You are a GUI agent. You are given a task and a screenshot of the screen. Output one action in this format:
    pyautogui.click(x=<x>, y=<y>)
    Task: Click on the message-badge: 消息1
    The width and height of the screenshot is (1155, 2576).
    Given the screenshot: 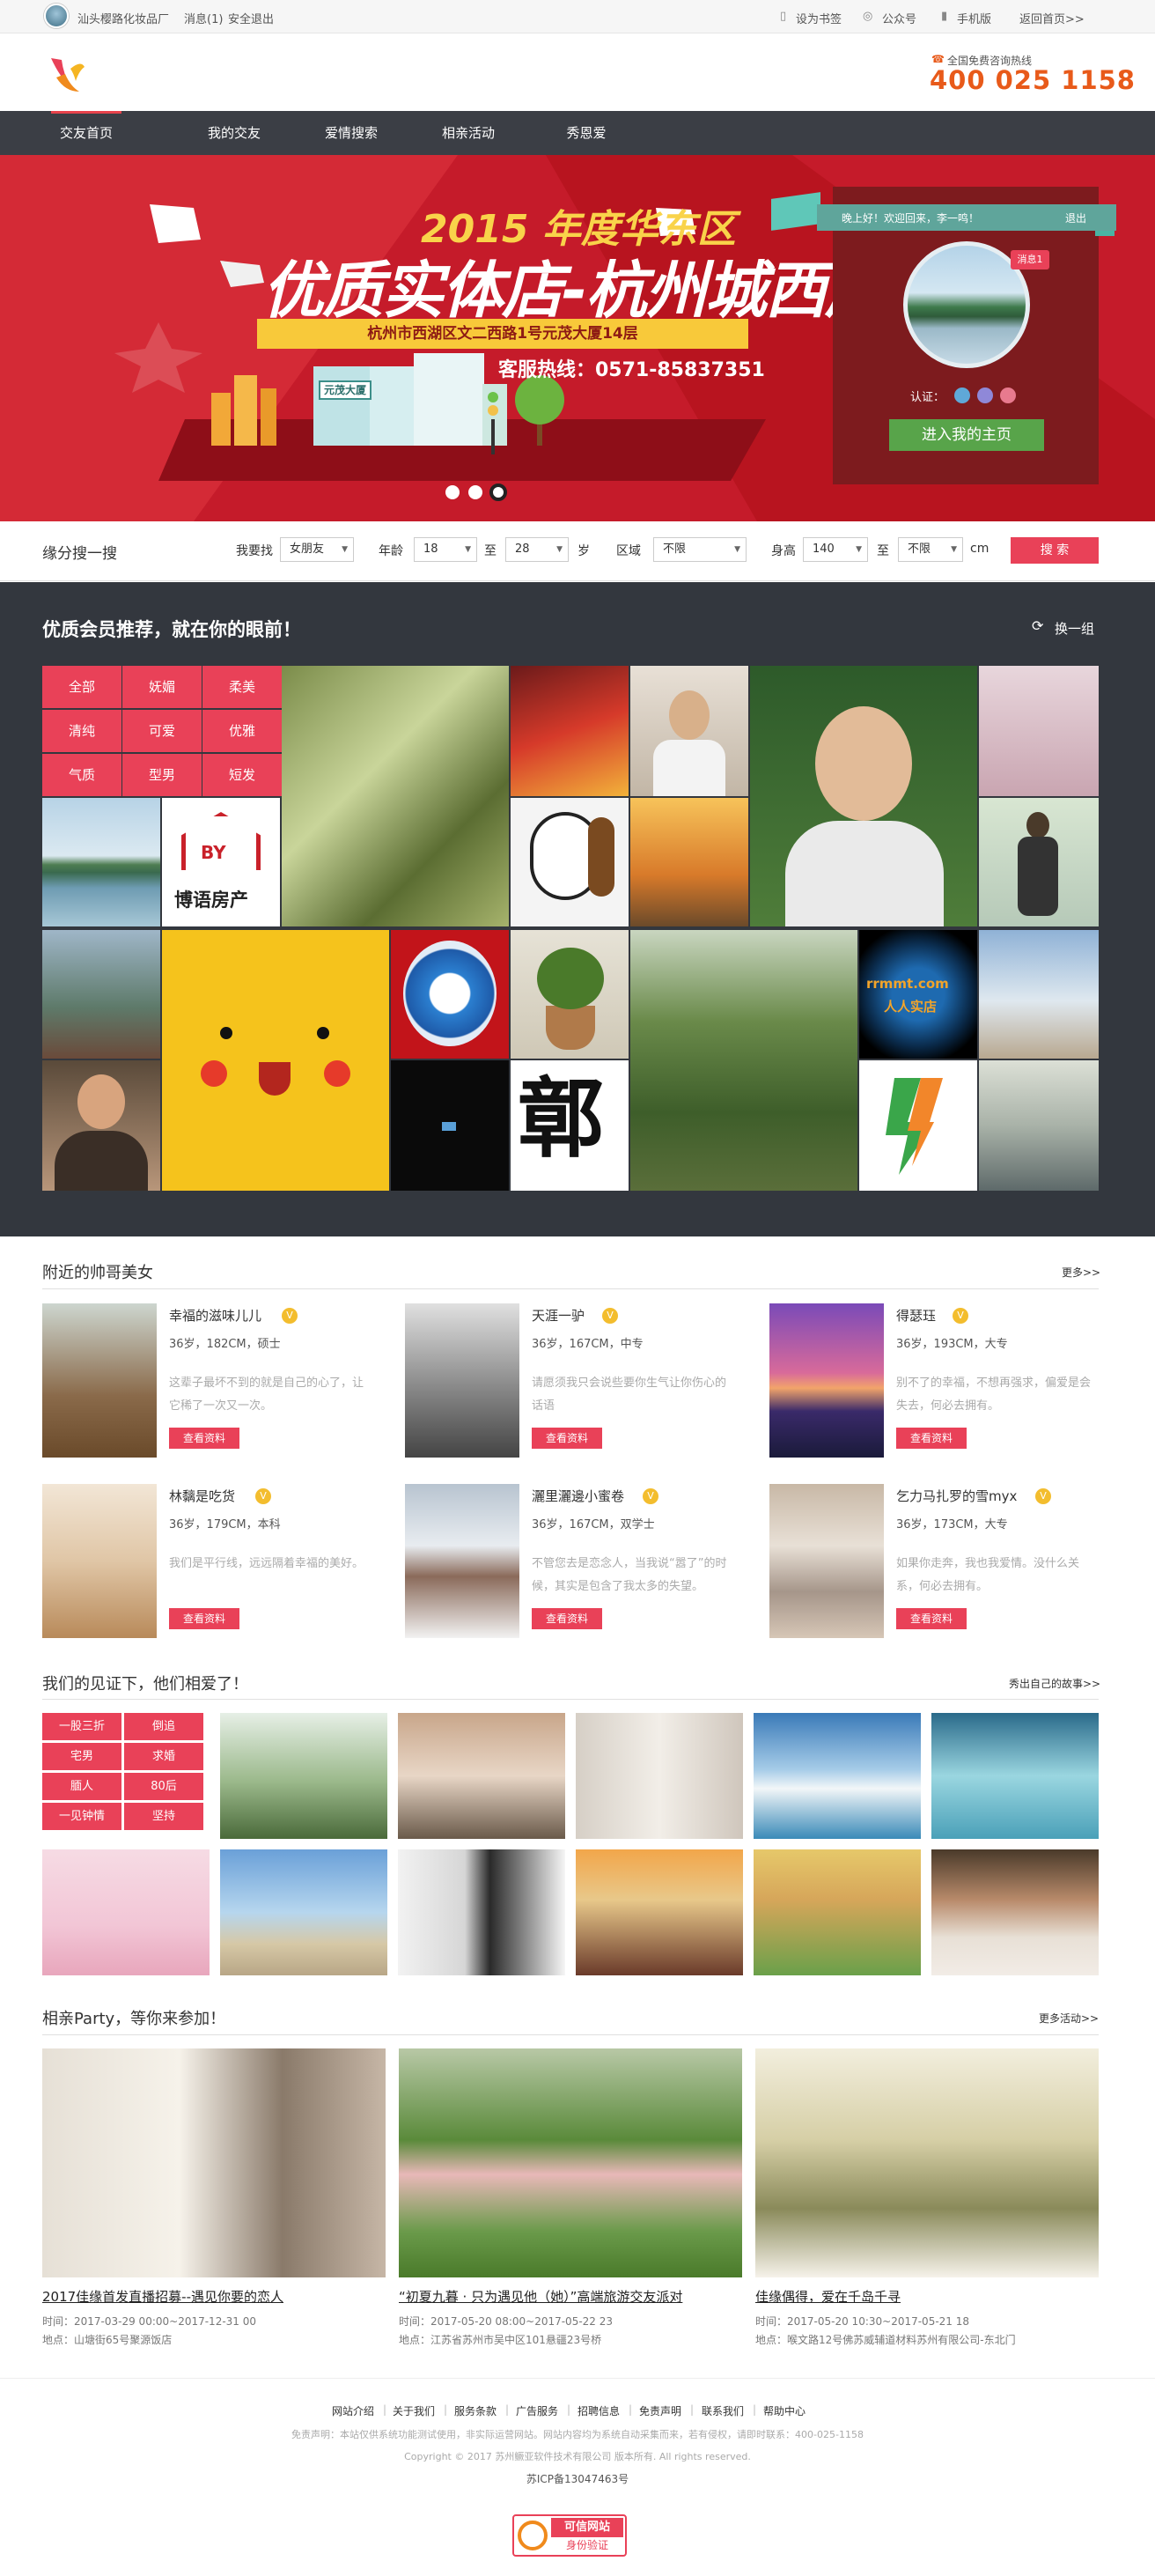 What is the action you would take?
    pyautogui.click(x=1030, y=259)
    